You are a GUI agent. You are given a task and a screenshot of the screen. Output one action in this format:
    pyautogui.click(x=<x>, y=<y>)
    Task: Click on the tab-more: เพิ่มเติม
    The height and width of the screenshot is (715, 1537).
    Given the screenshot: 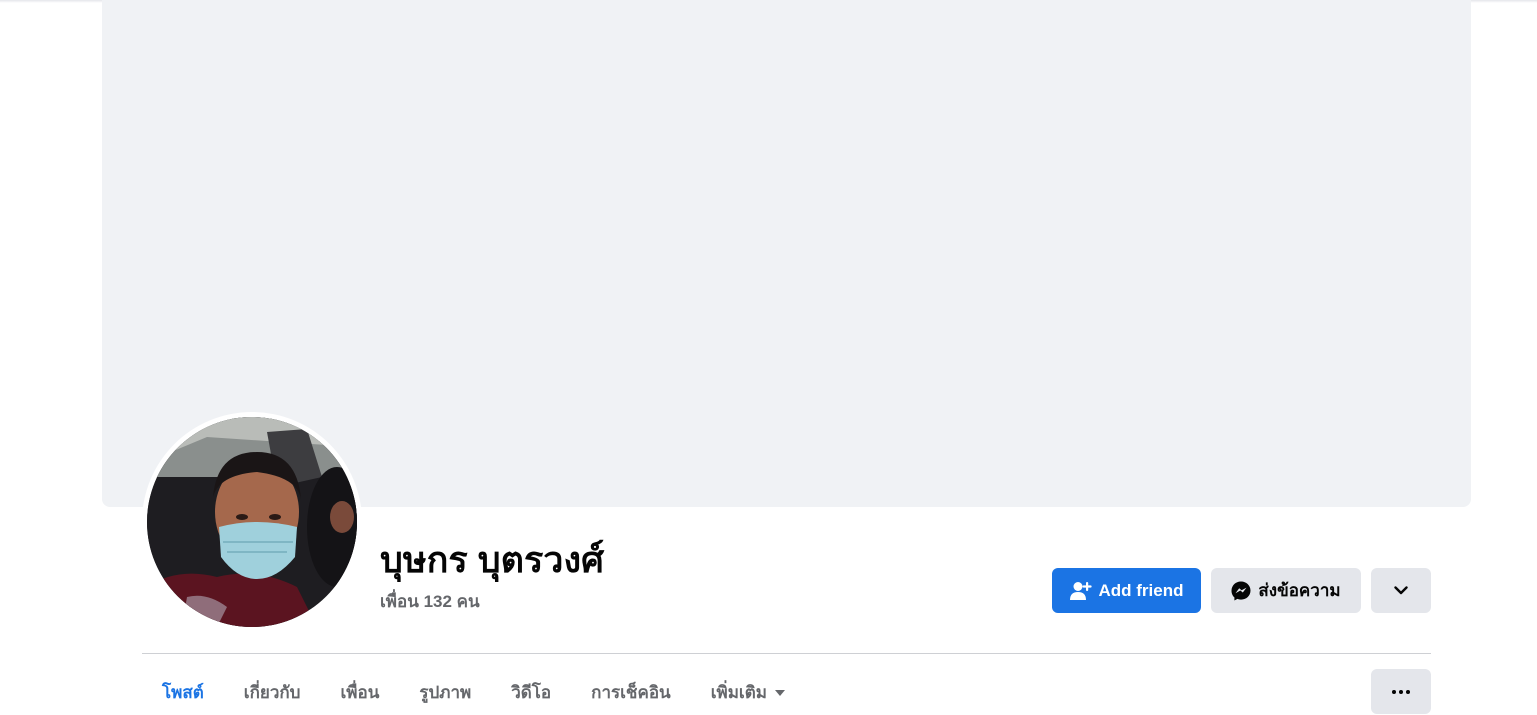 What is the action you would take?
    pyautogui.click(x=748, y=692)
    